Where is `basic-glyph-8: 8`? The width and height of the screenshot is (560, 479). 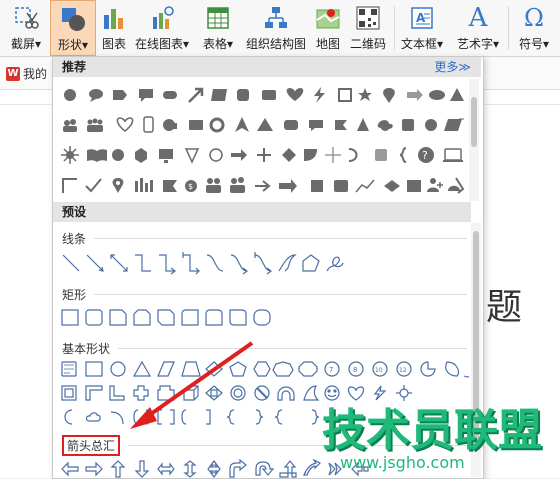 basic-glyph-8: 8 is located at coordinates (355, 370).